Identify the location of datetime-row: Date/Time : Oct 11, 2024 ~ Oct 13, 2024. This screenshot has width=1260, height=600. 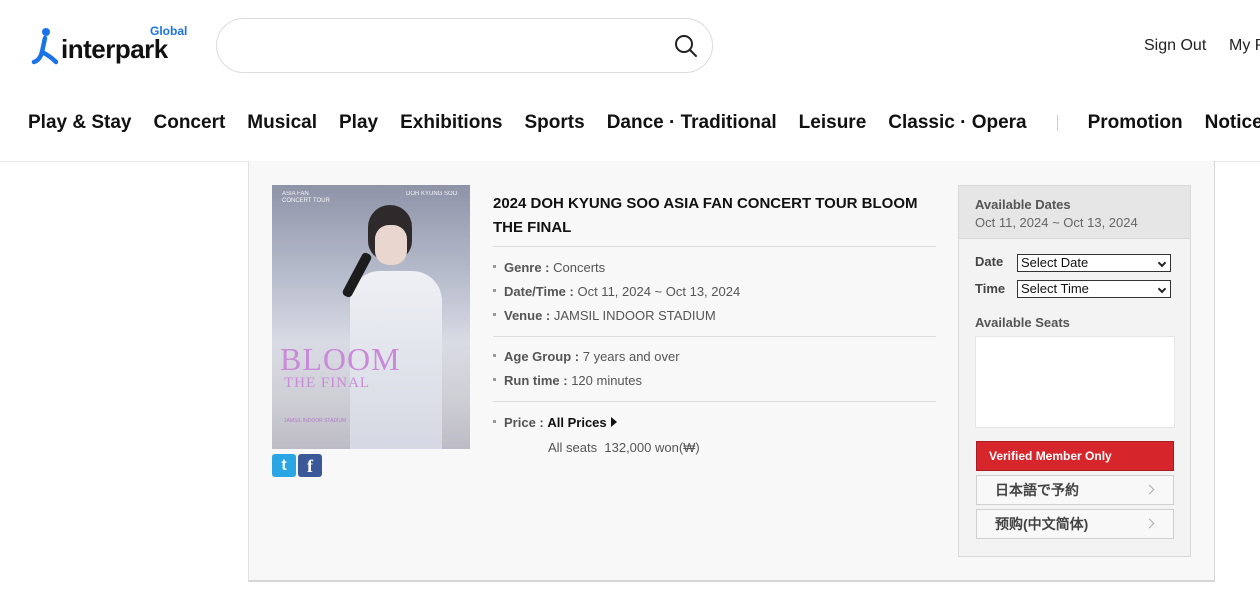
(616, 291).